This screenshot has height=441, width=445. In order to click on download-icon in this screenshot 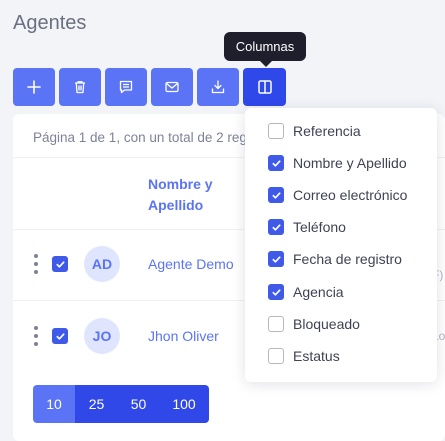, I will do `click(218, 87)`.